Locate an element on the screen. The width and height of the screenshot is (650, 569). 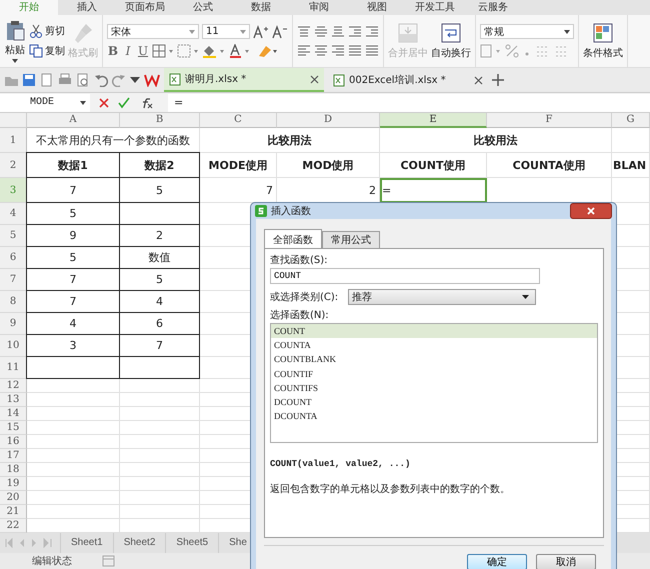
active-cell: = is located at coordinates (433, 190).